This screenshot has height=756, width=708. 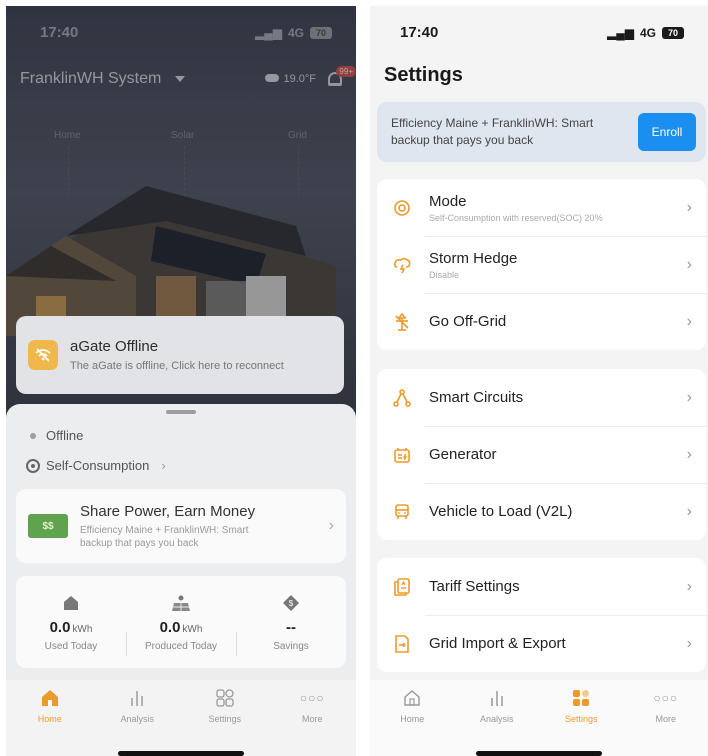 I want to click on row-label: Go Off-Grid, so click(x=468, y=321).